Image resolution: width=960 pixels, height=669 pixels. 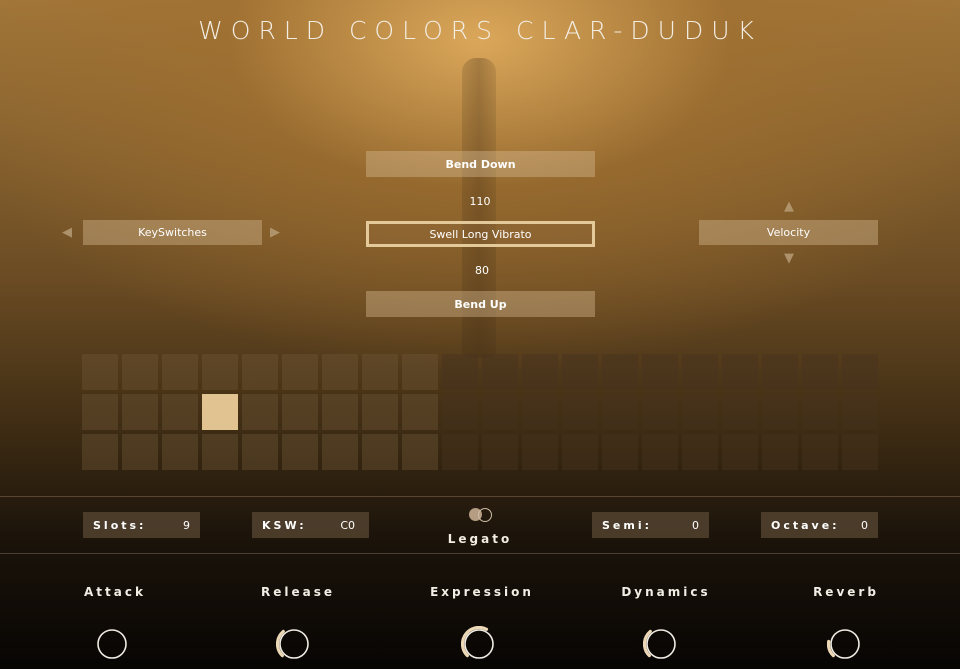 What do you see at coordinates (789, 206) in the screenshot?
I see `velocity-up-arrow-icon: ▲` at bounding box center [789, 206].